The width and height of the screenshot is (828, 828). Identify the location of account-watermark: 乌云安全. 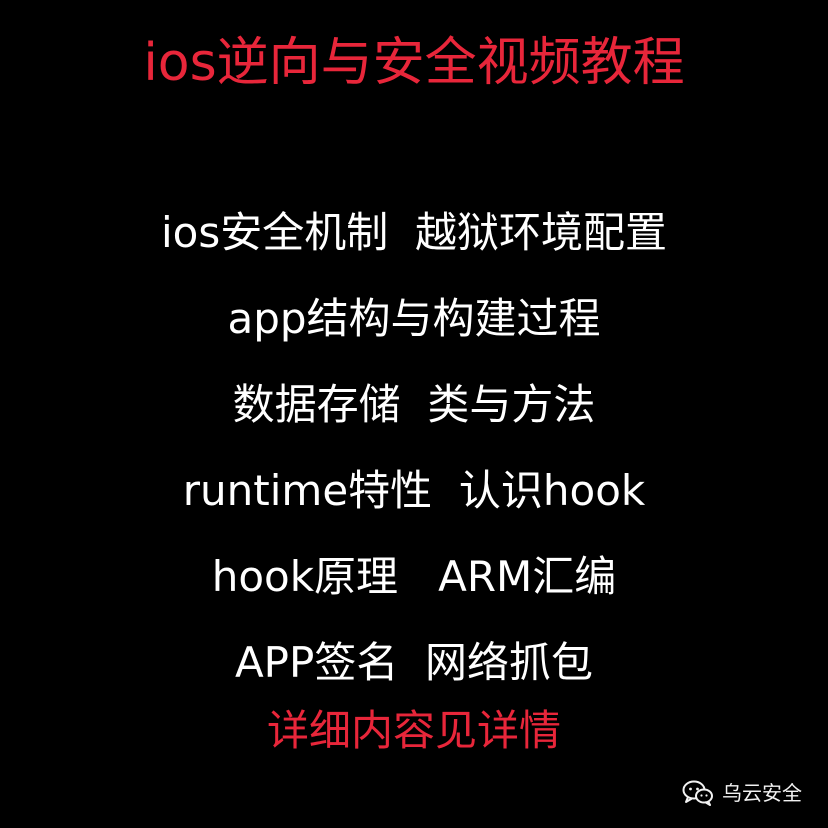
(742, 793).